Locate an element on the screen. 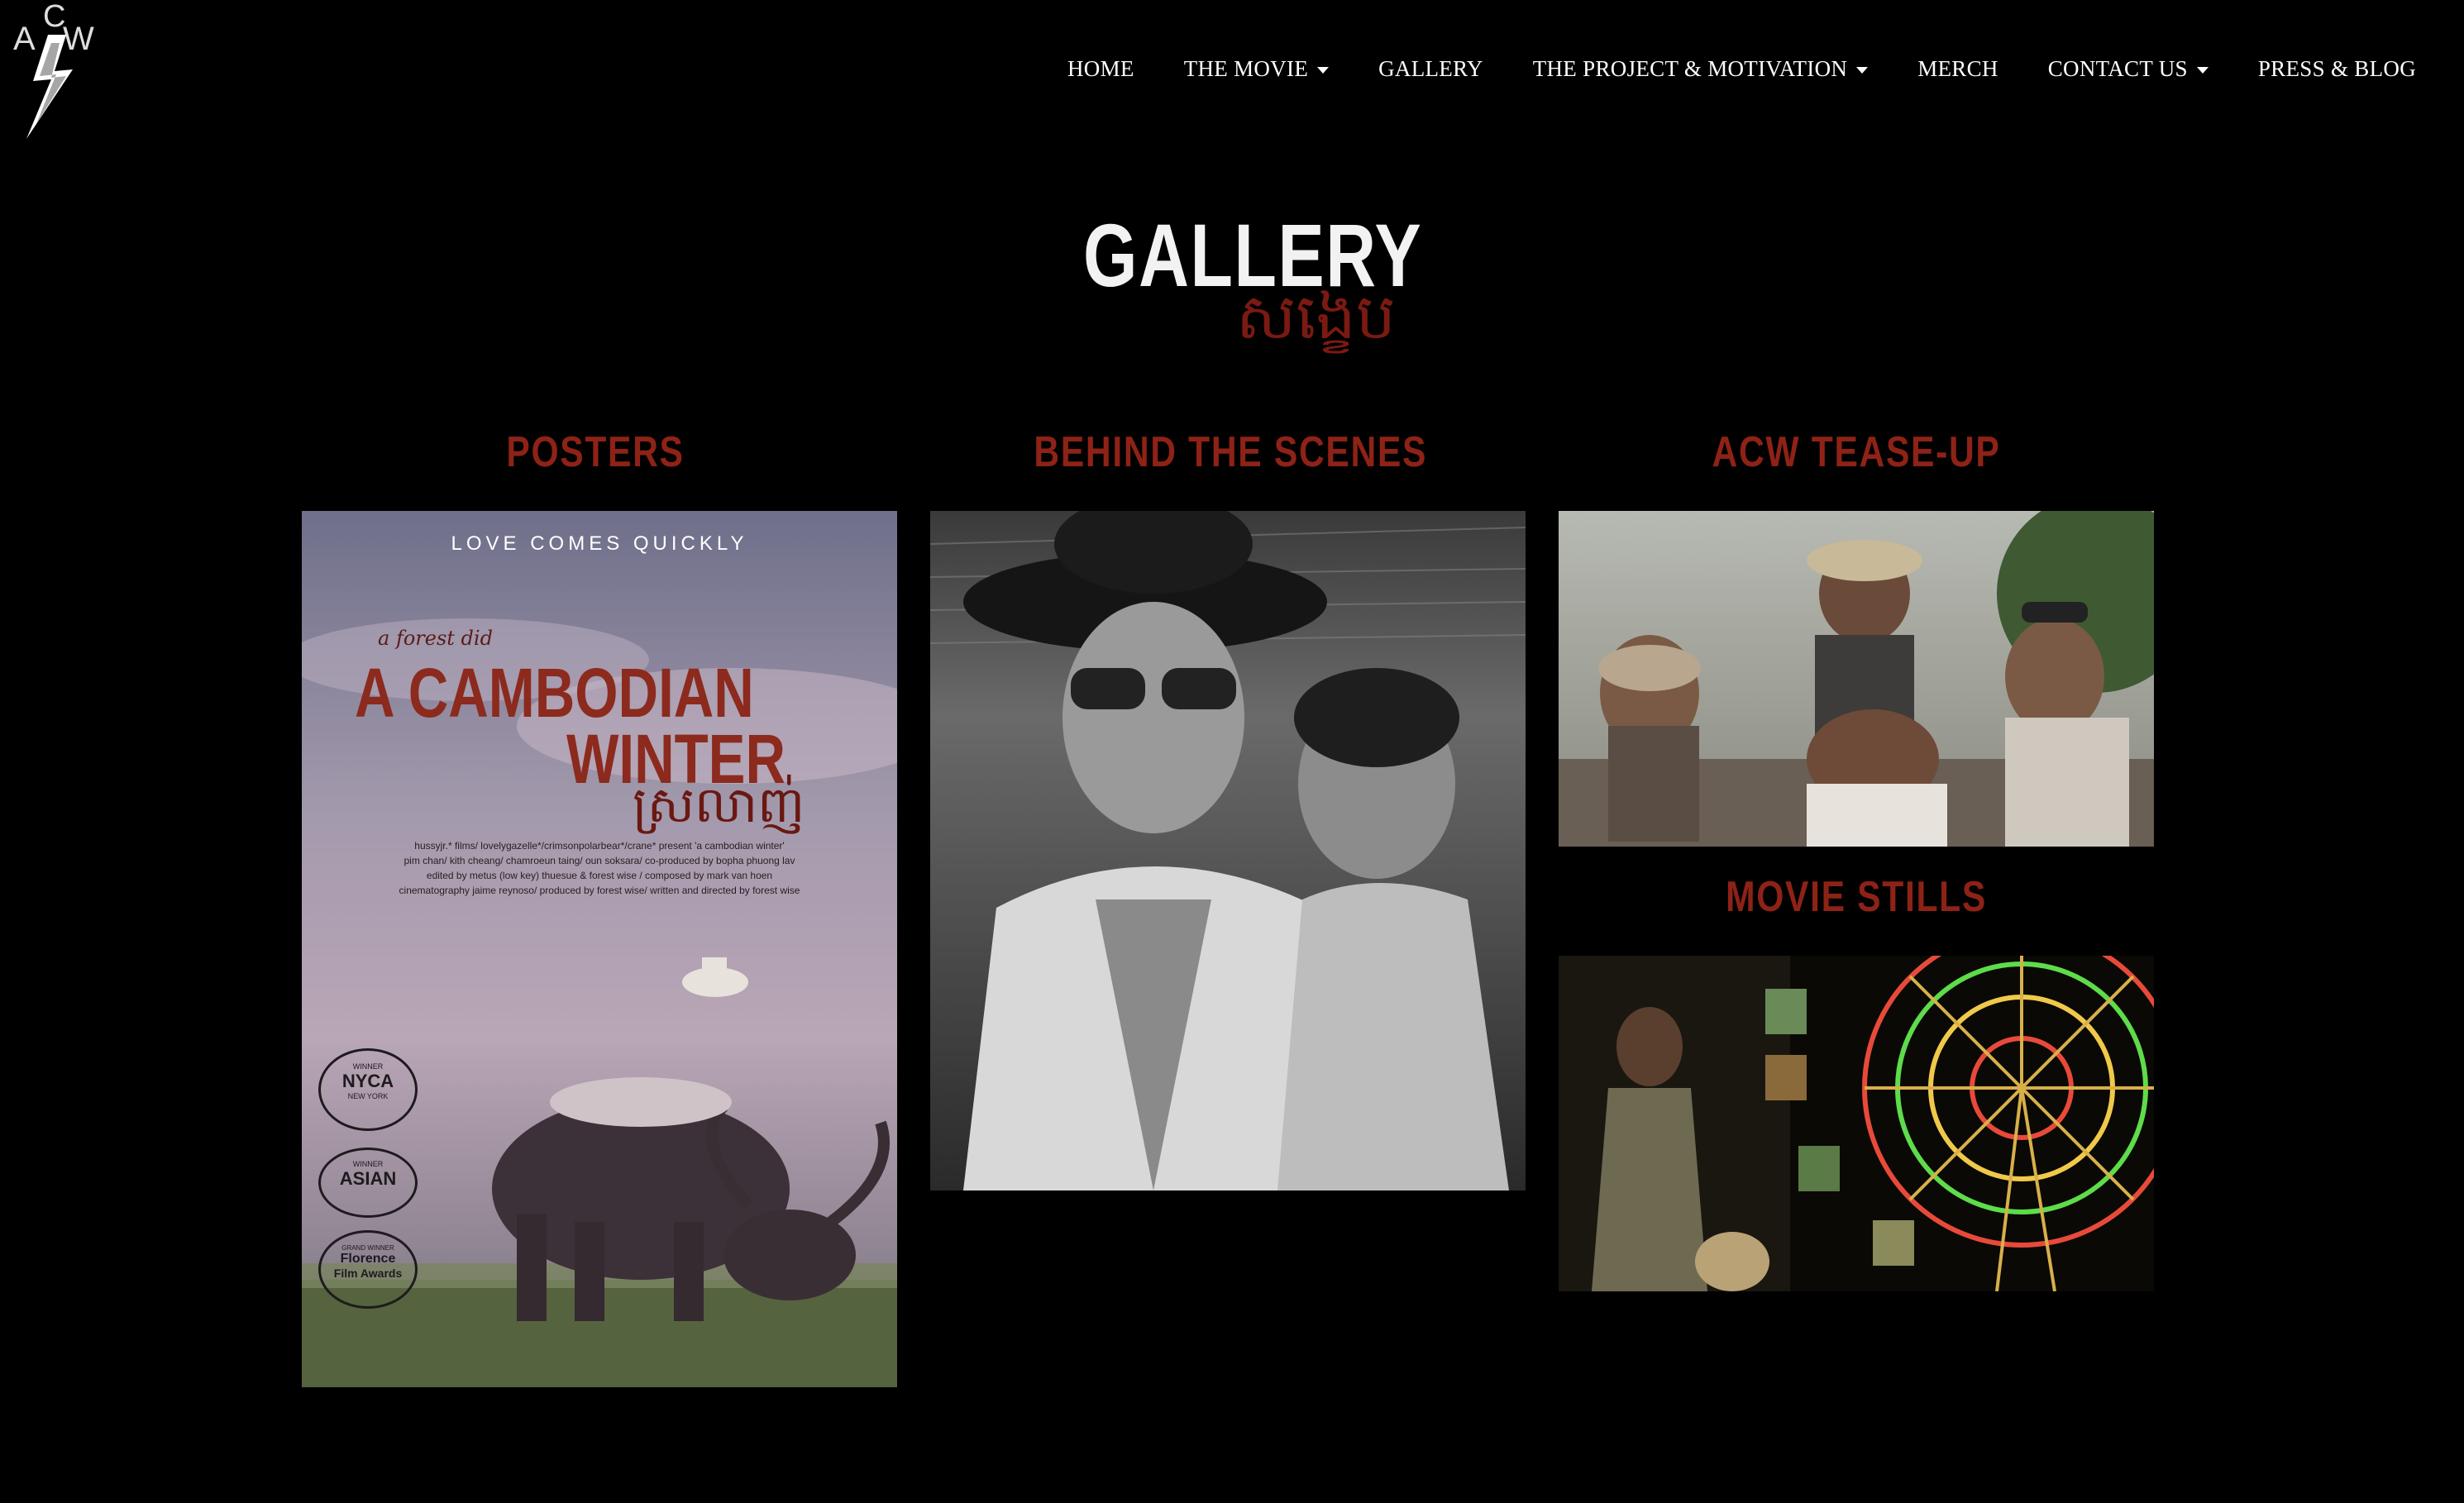  nav-merch: MERCH is located at coordinates (1958, 69).